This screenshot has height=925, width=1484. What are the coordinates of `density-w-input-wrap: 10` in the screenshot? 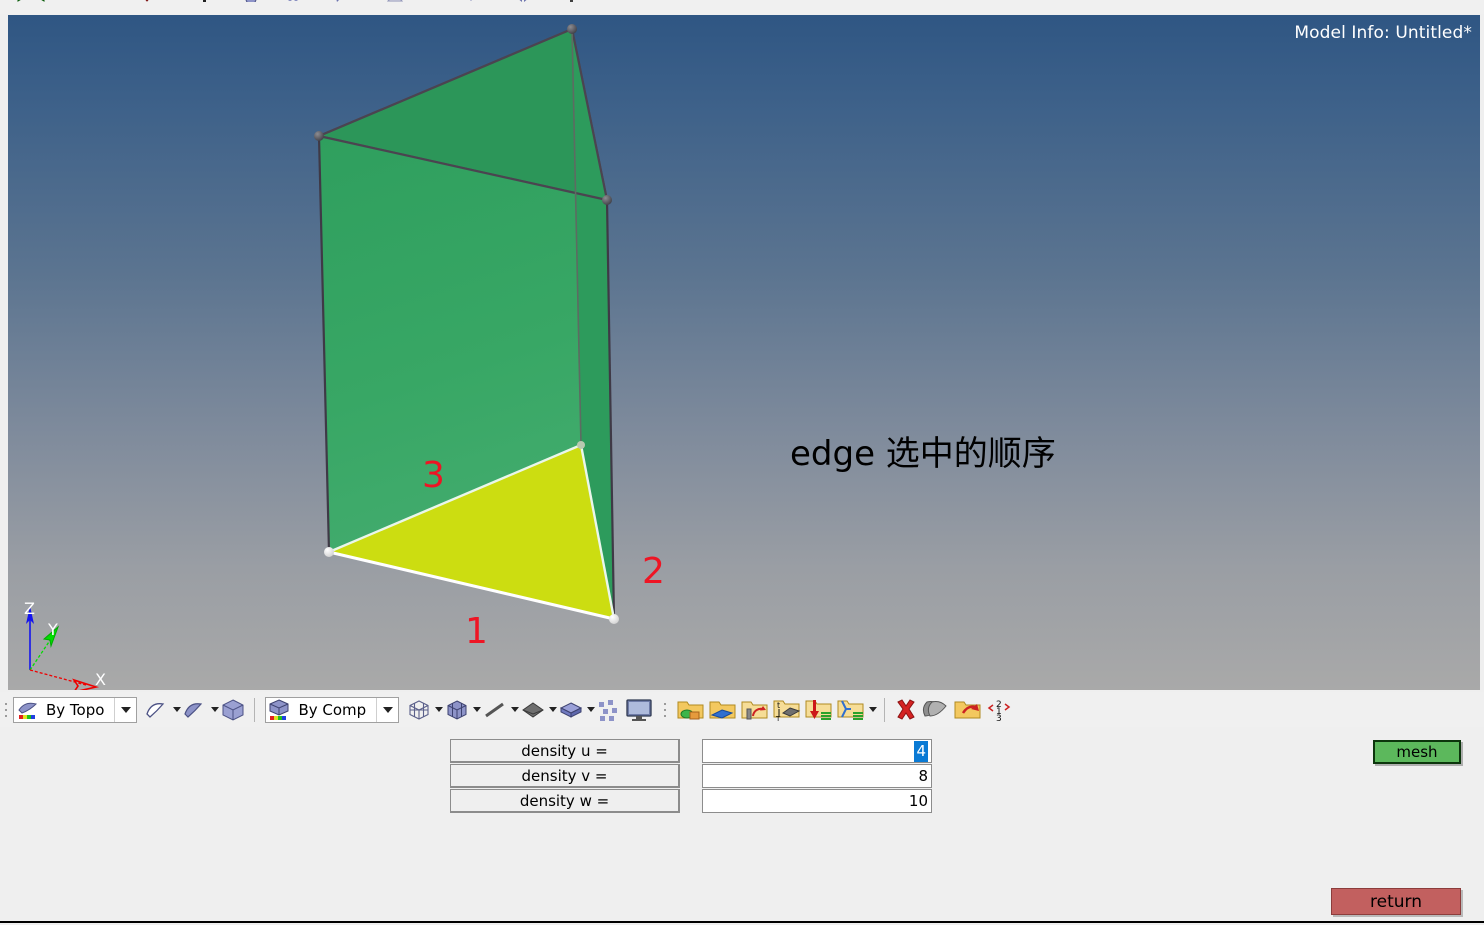 It's located at (817, 801).